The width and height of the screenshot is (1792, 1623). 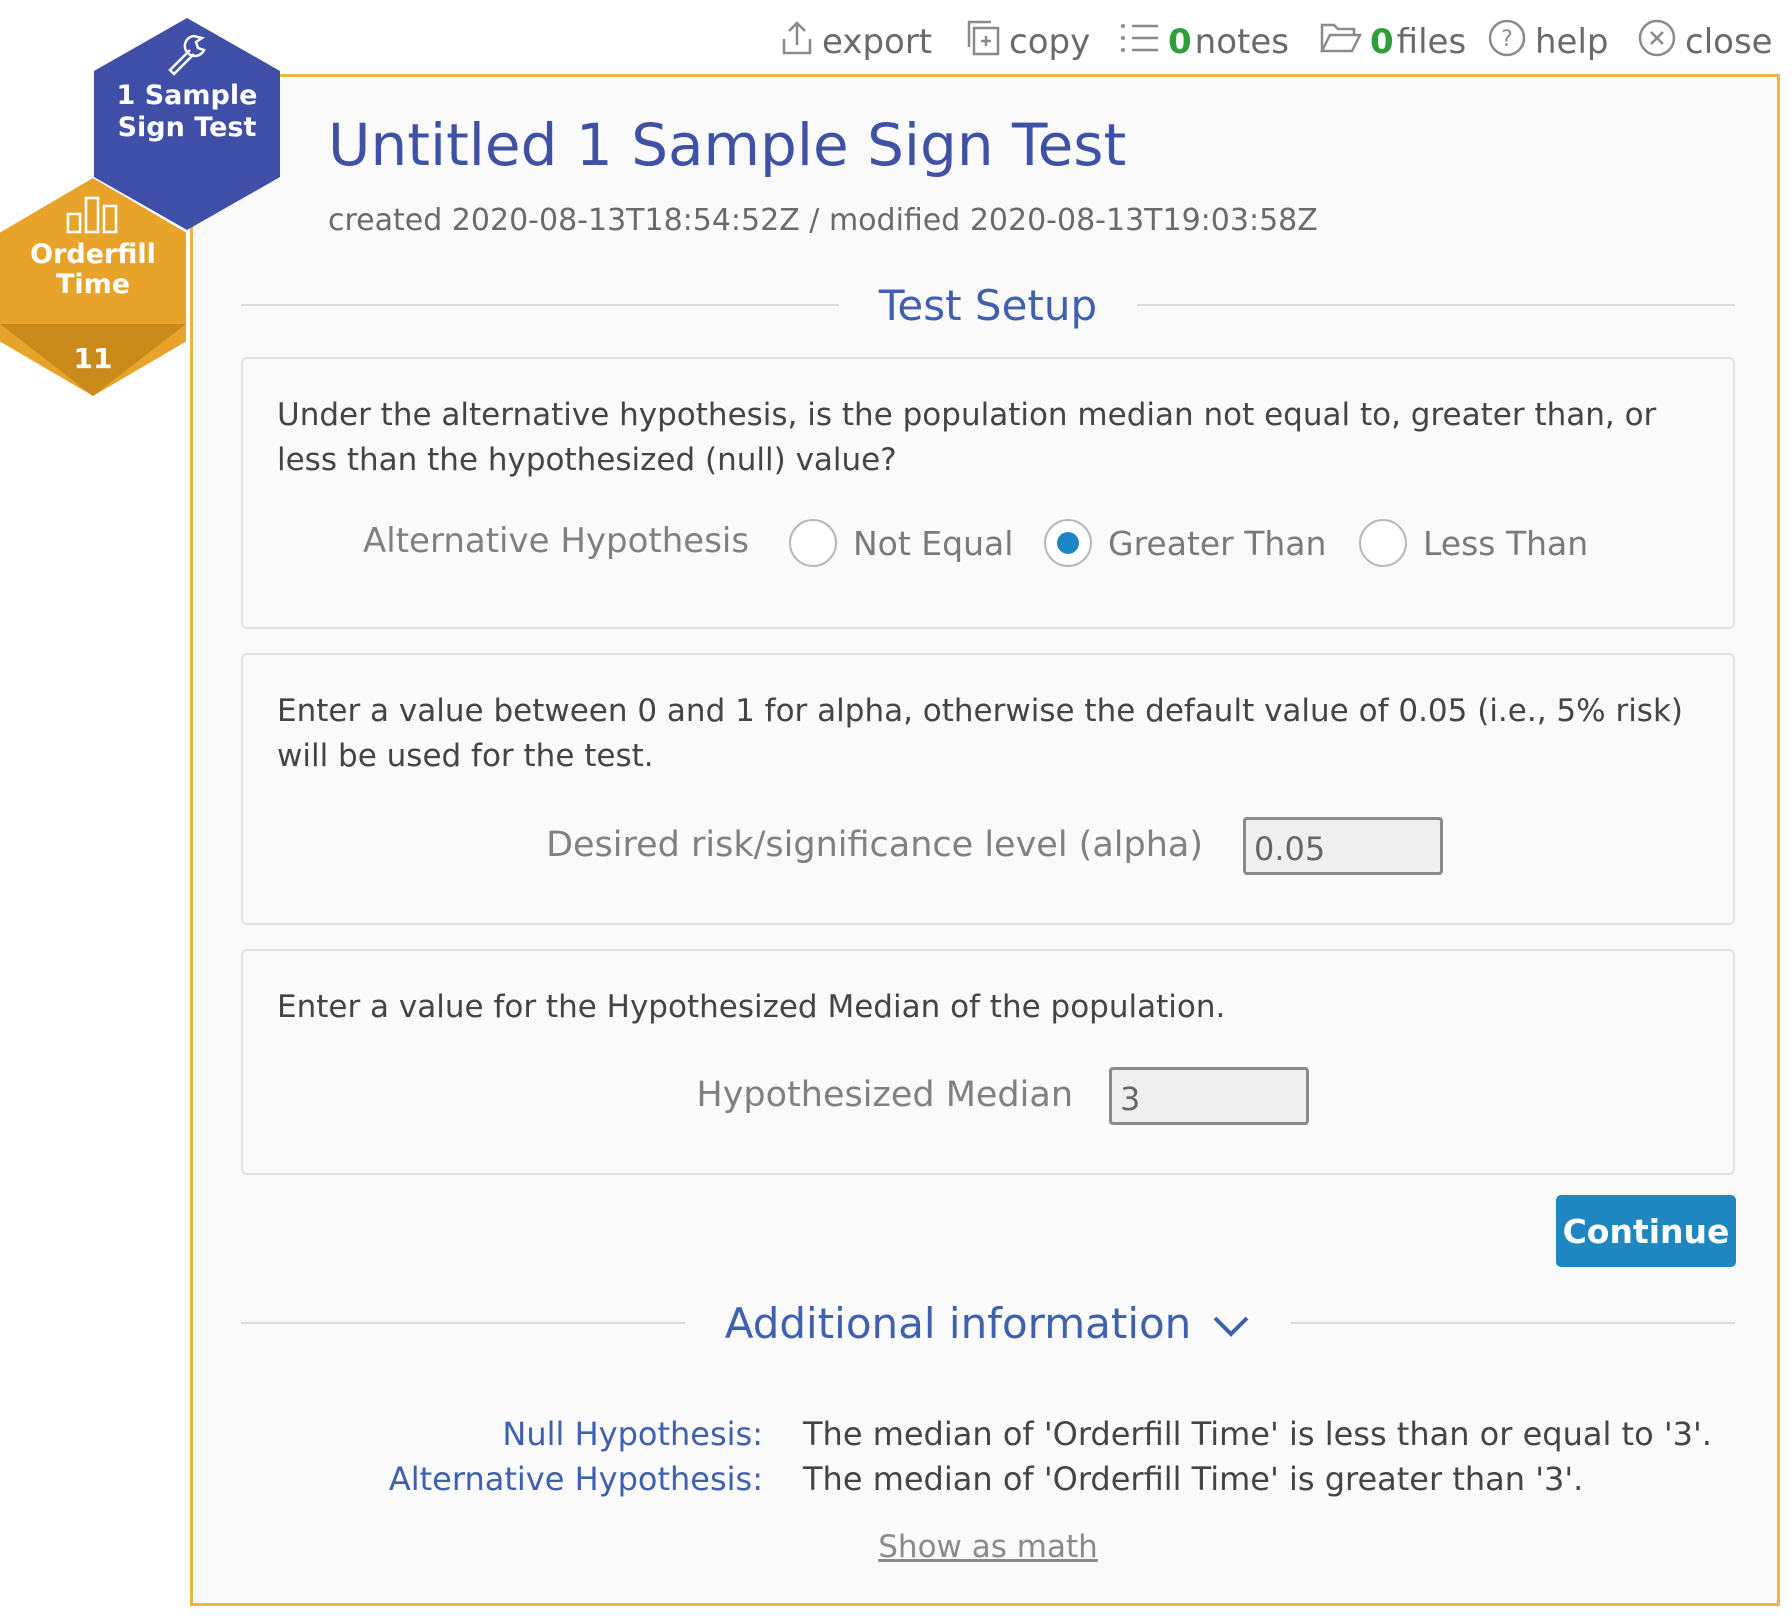 I want to click on close-icon, so click(x=1657, y=42).